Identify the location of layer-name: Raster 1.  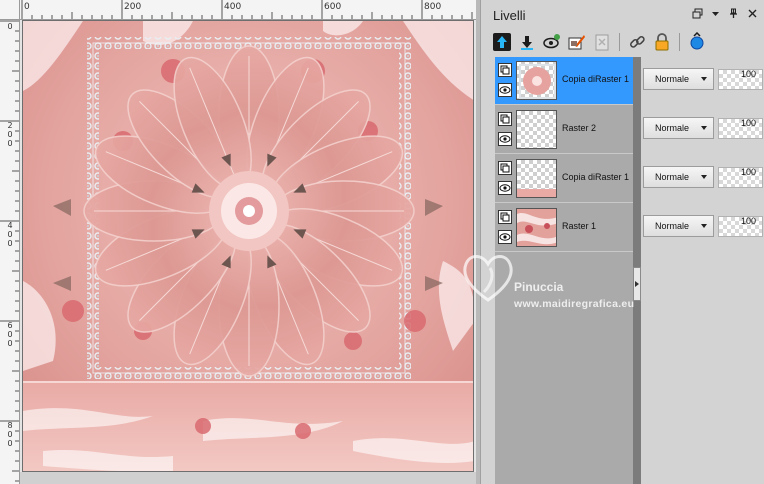
(579, 226).